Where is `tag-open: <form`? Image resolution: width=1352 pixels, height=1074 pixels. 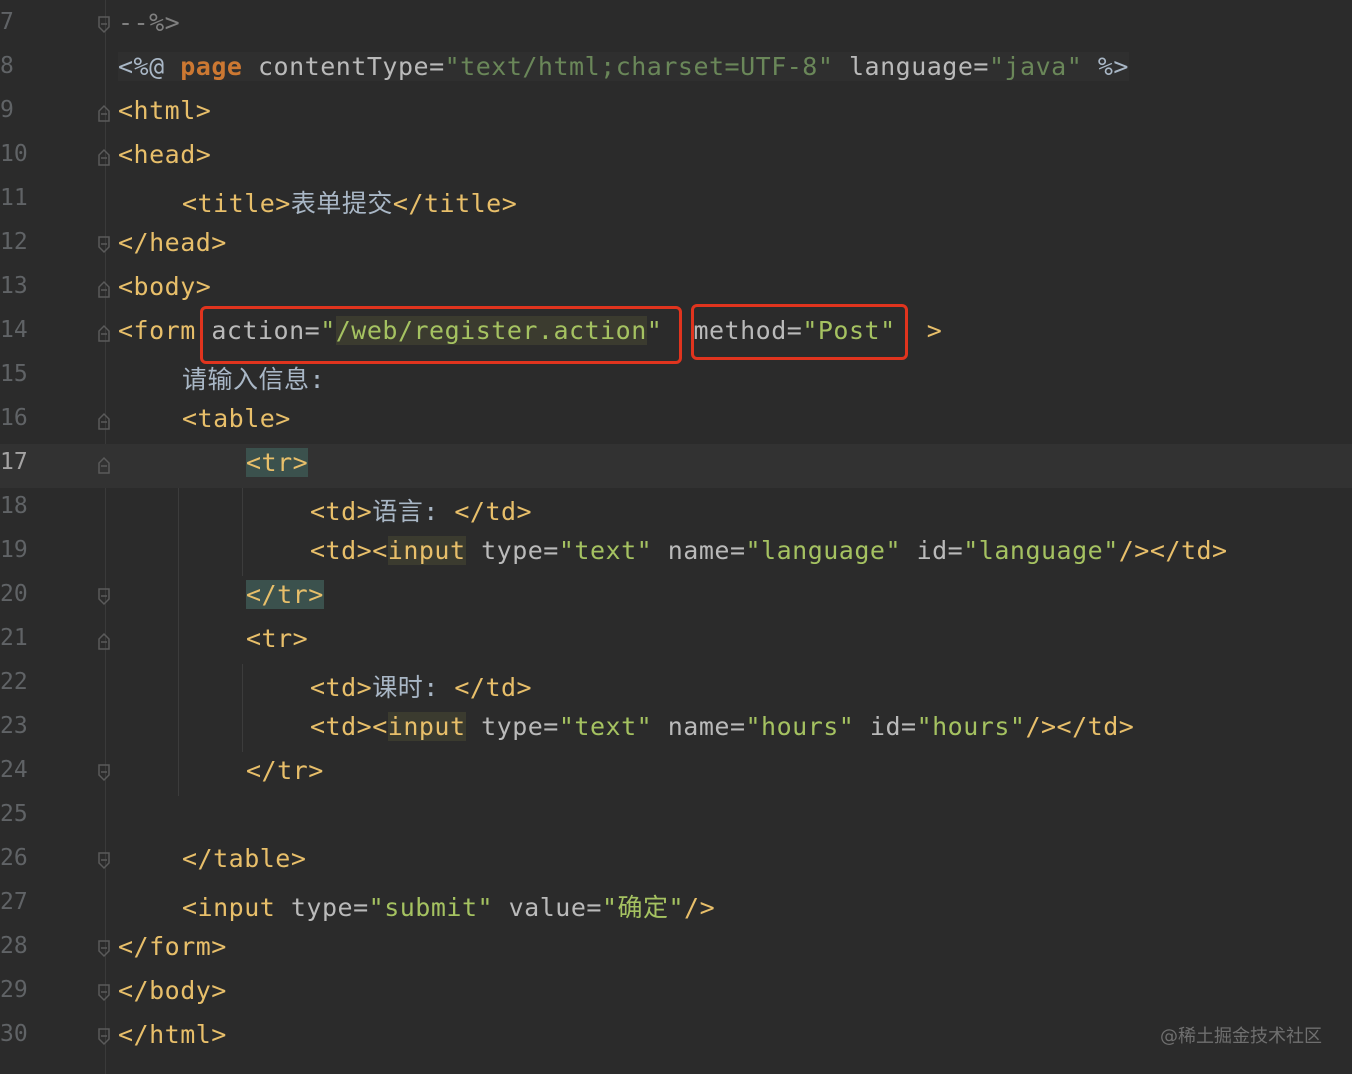
tag-open: <form is located at coordinates (157, 330).